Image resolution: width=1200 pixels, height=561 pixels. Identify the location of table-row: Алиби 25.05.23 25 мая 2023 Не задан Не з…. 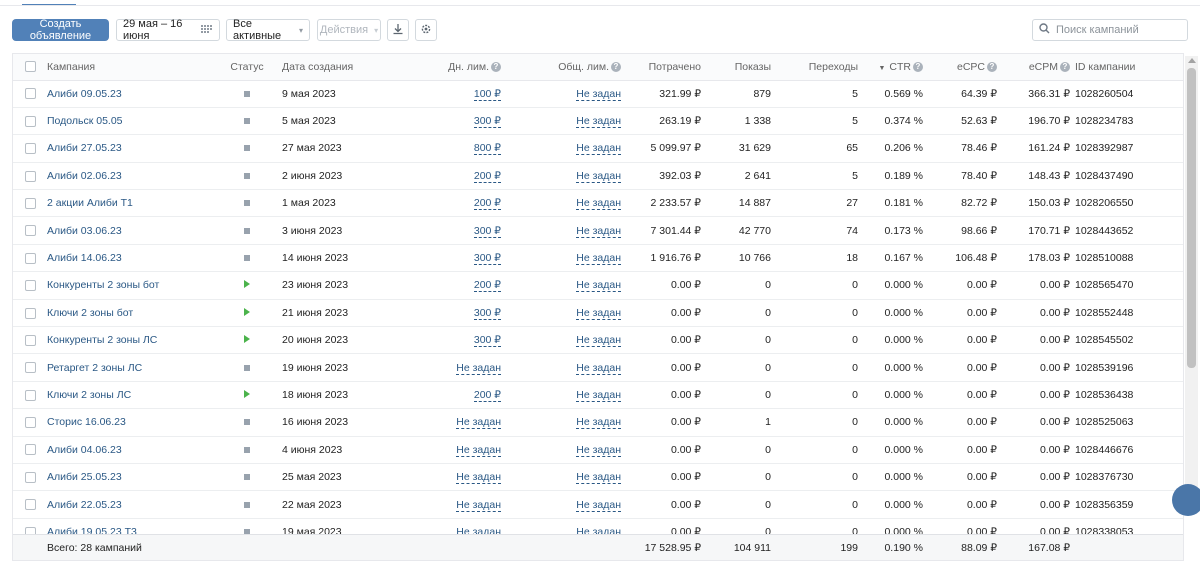
(598, 477).